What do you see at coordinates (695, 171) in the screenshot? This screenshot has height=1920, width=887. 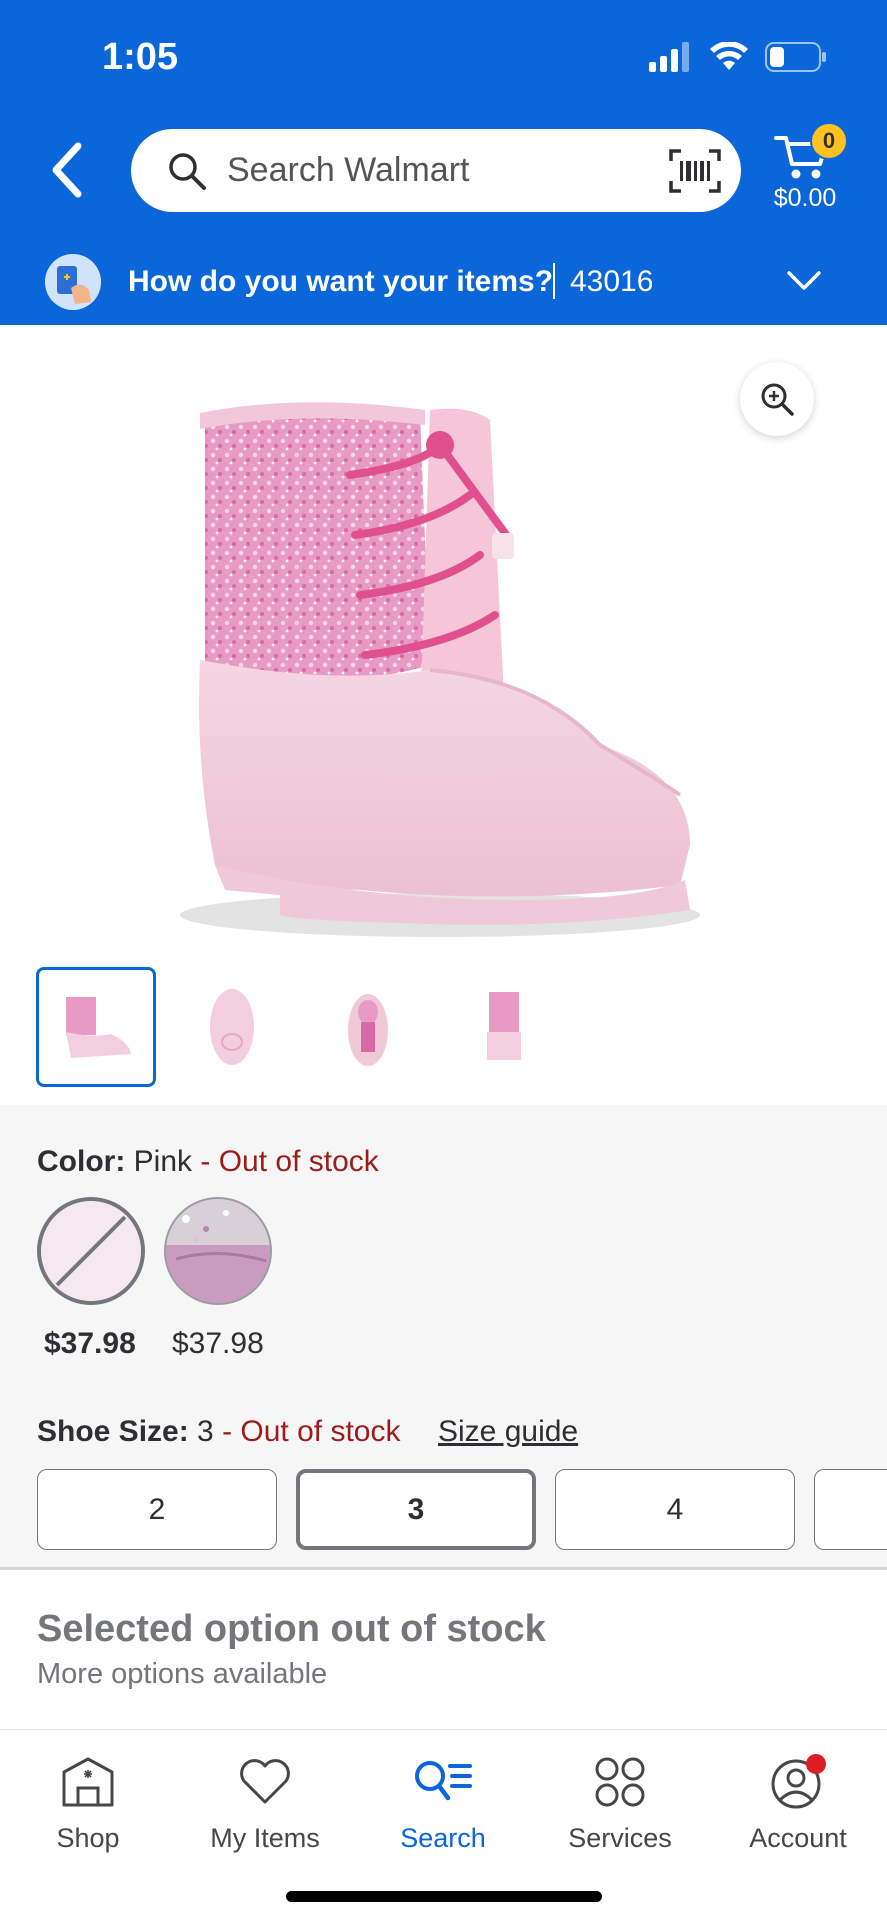 I see `barcode-scan-icon` at bounding box center [695, 171].